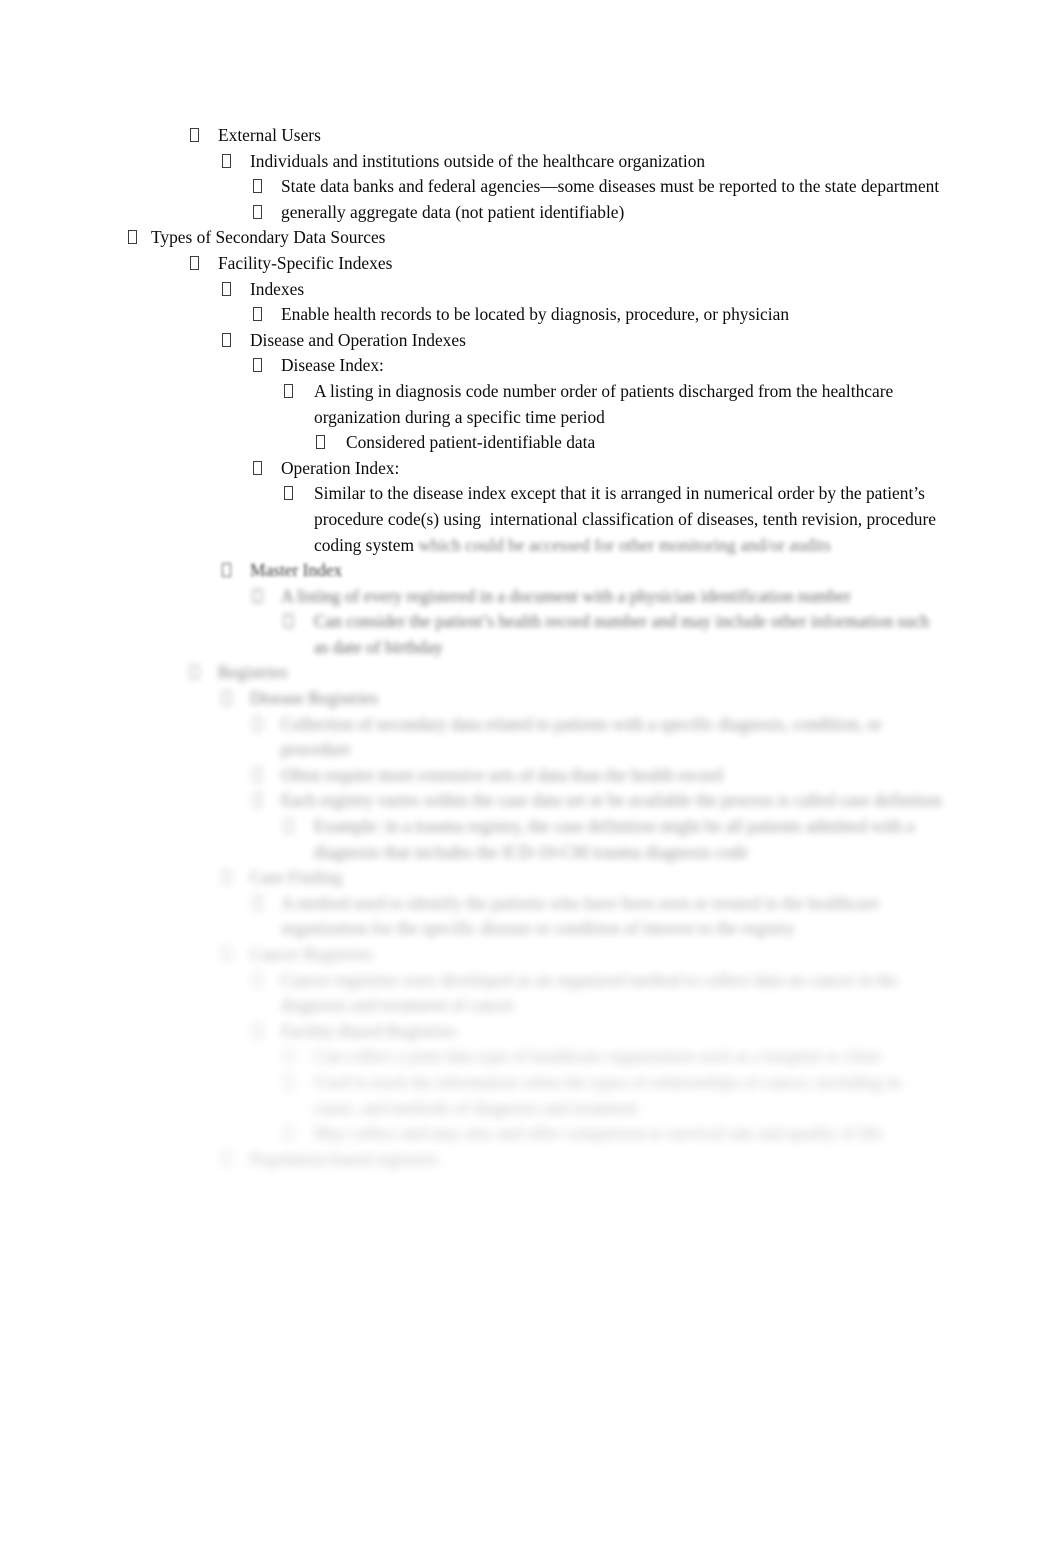 The width and height of the screenshot is (1062, 1561). What do you see at coordinates (533, 366) in the screenshot?
I see `outline-item: Disease Index:` at bounding box center [533, 366].